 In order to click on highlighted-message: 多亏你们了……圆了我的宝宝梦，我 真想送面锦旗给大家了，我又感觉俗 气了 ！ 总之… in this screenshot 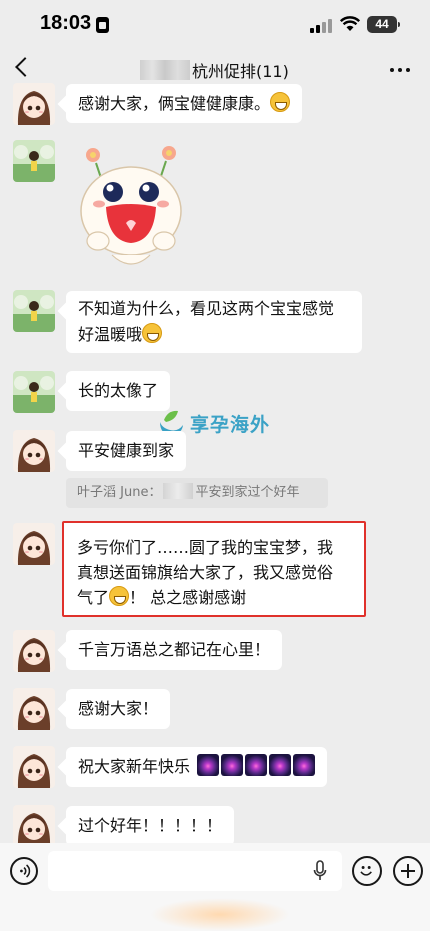, I will do `click(214, 569)`.